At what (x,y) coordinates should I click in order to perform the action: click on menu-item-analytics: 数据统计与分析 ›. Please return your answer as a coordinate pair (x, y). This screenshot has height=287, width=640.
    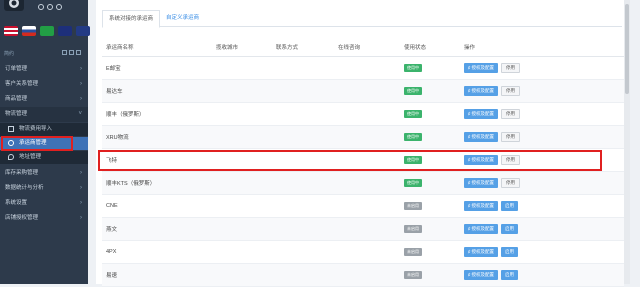
    Looking at the image, I should click on (44, 188).